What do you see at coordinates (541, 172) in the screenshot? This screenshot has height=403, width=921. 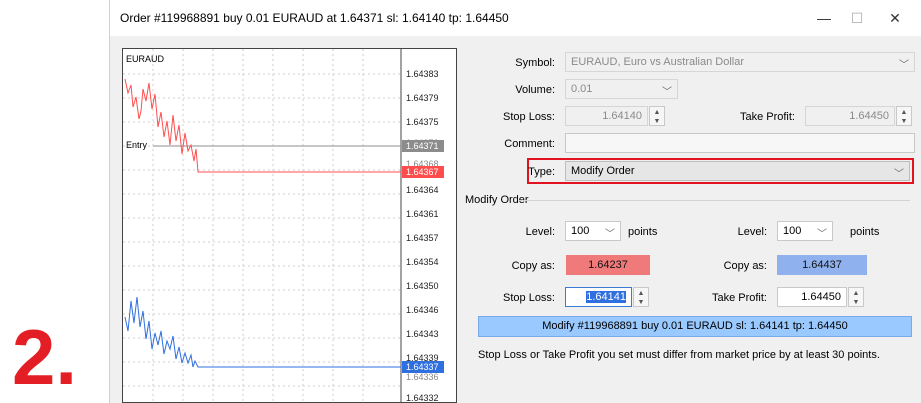 I see `type-label: Type:` at bounding box center [541, 172].